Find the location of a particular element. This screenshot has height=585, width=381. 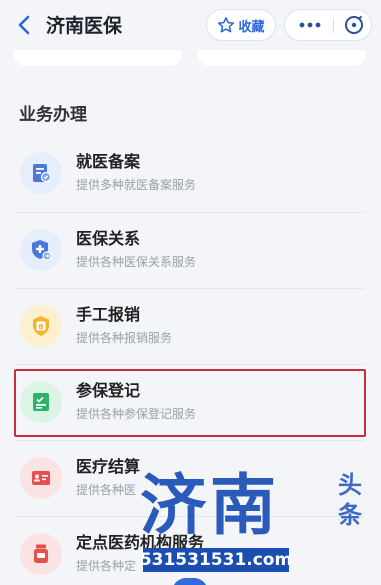

item-name: 就医备案 is located at coordinates (108, 161).